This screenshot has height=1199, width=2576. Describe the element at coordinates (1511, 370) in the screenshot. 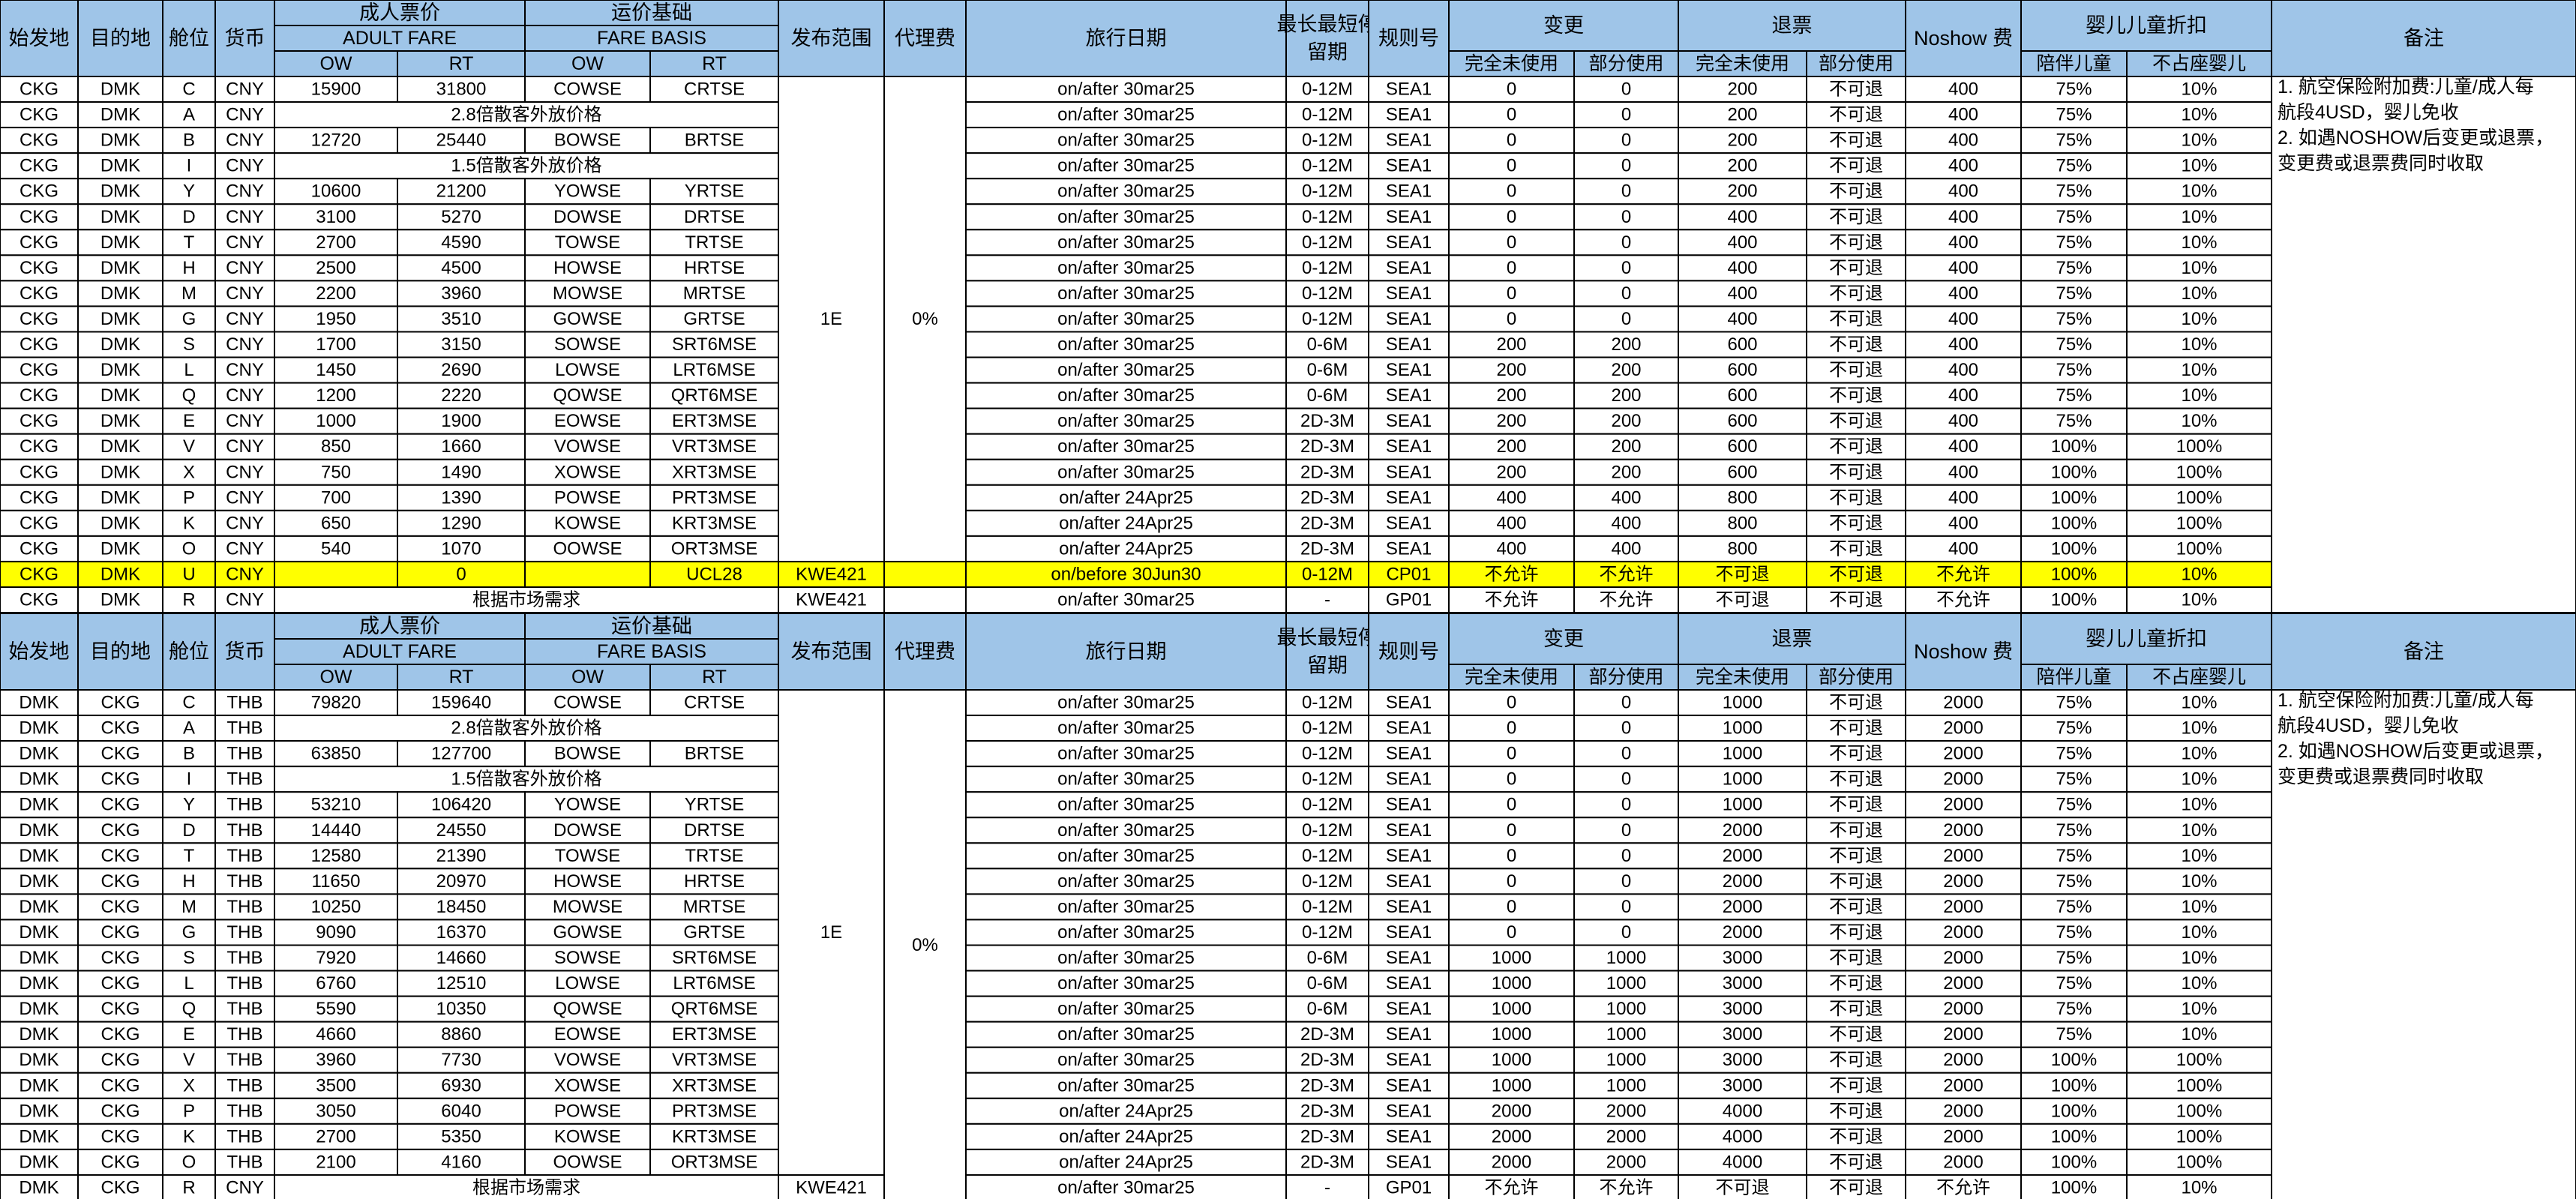

I see `change-unused: 200` at that location.